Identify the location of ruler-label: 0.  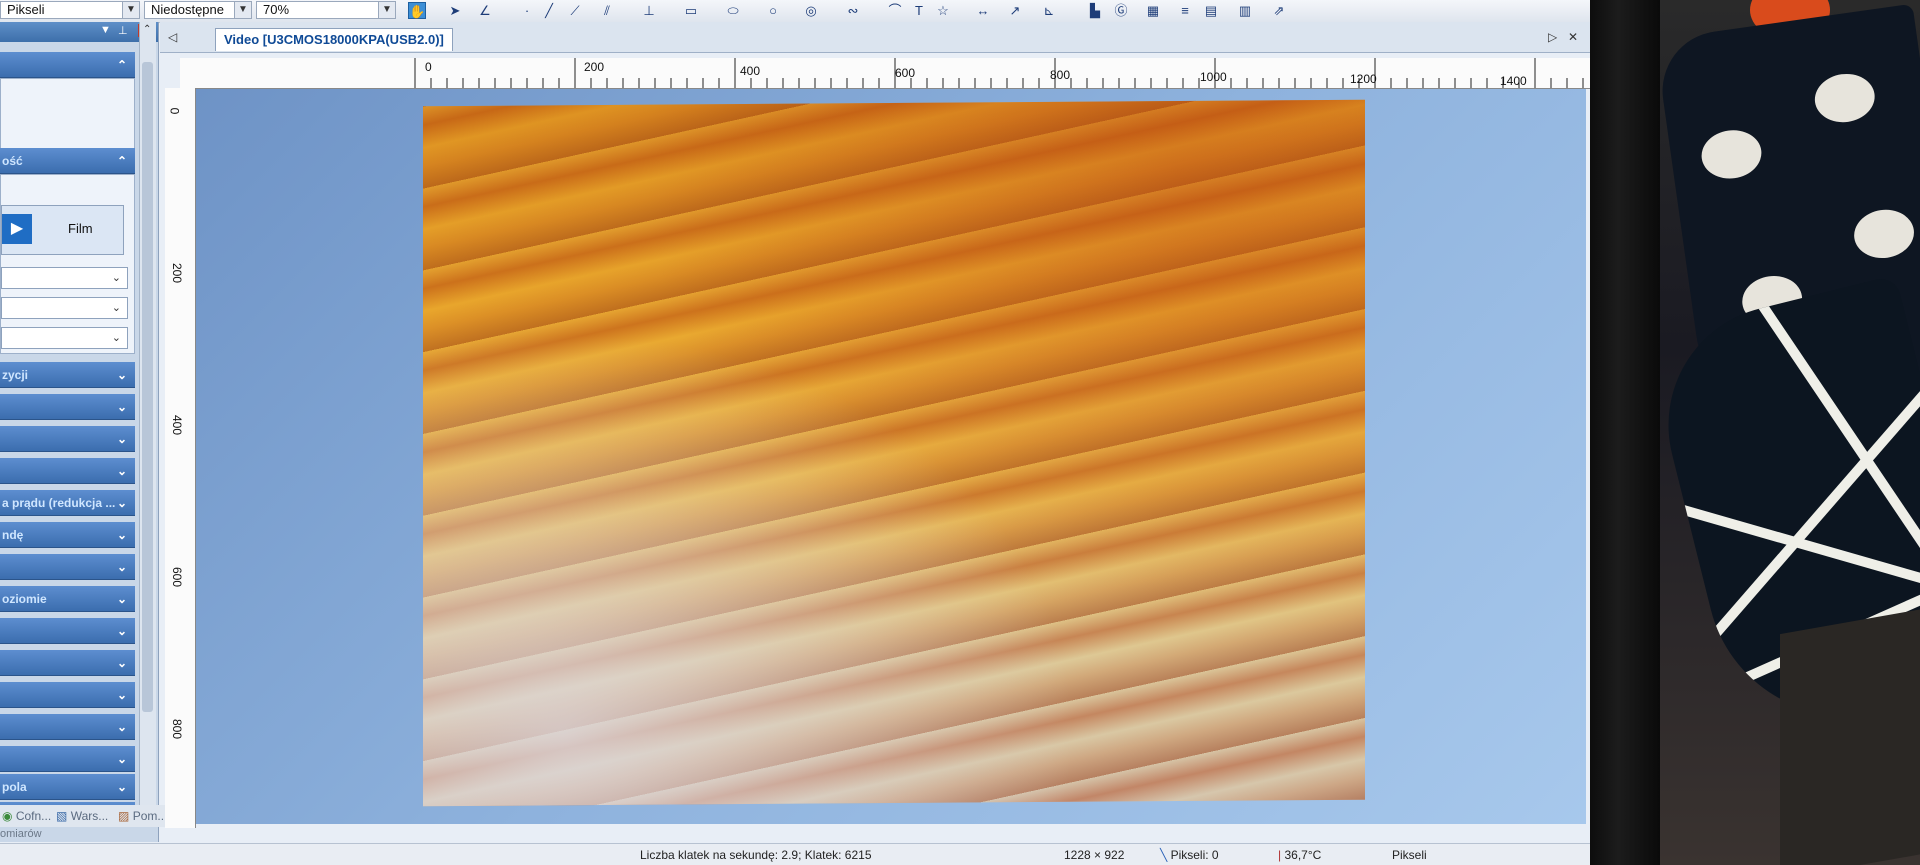
(174, 111).